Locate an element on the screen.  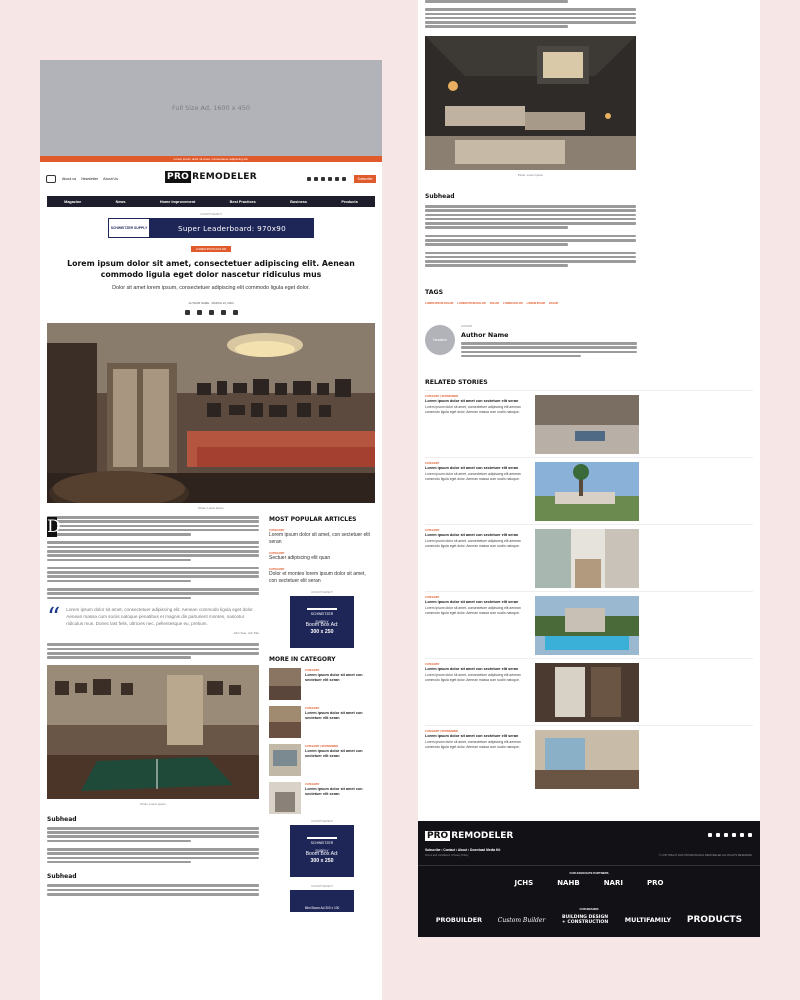
brand-logo: MULTIFAMILY is located at coordinates (648, 920).